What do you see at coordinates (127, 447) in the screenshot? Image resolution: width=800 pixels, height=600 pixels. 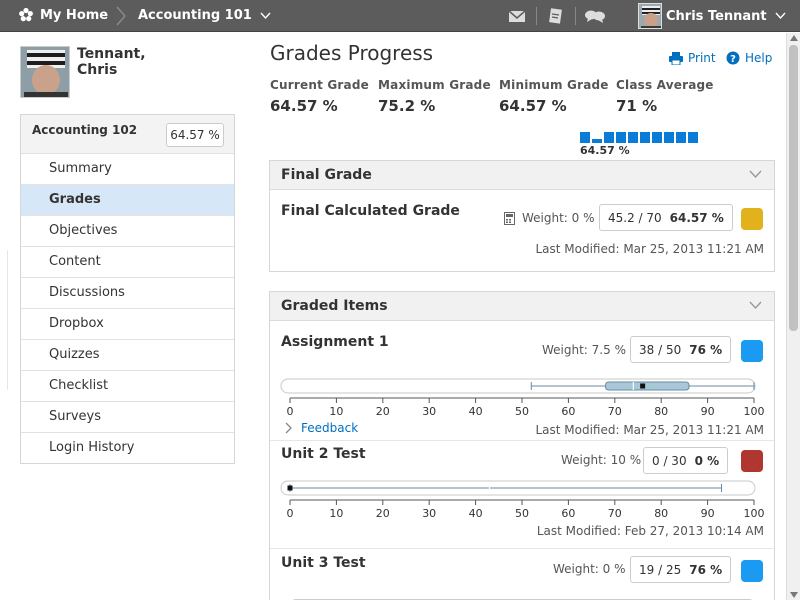 I see `nav-item-login-history: Login History` at bounding box center [127, 447].